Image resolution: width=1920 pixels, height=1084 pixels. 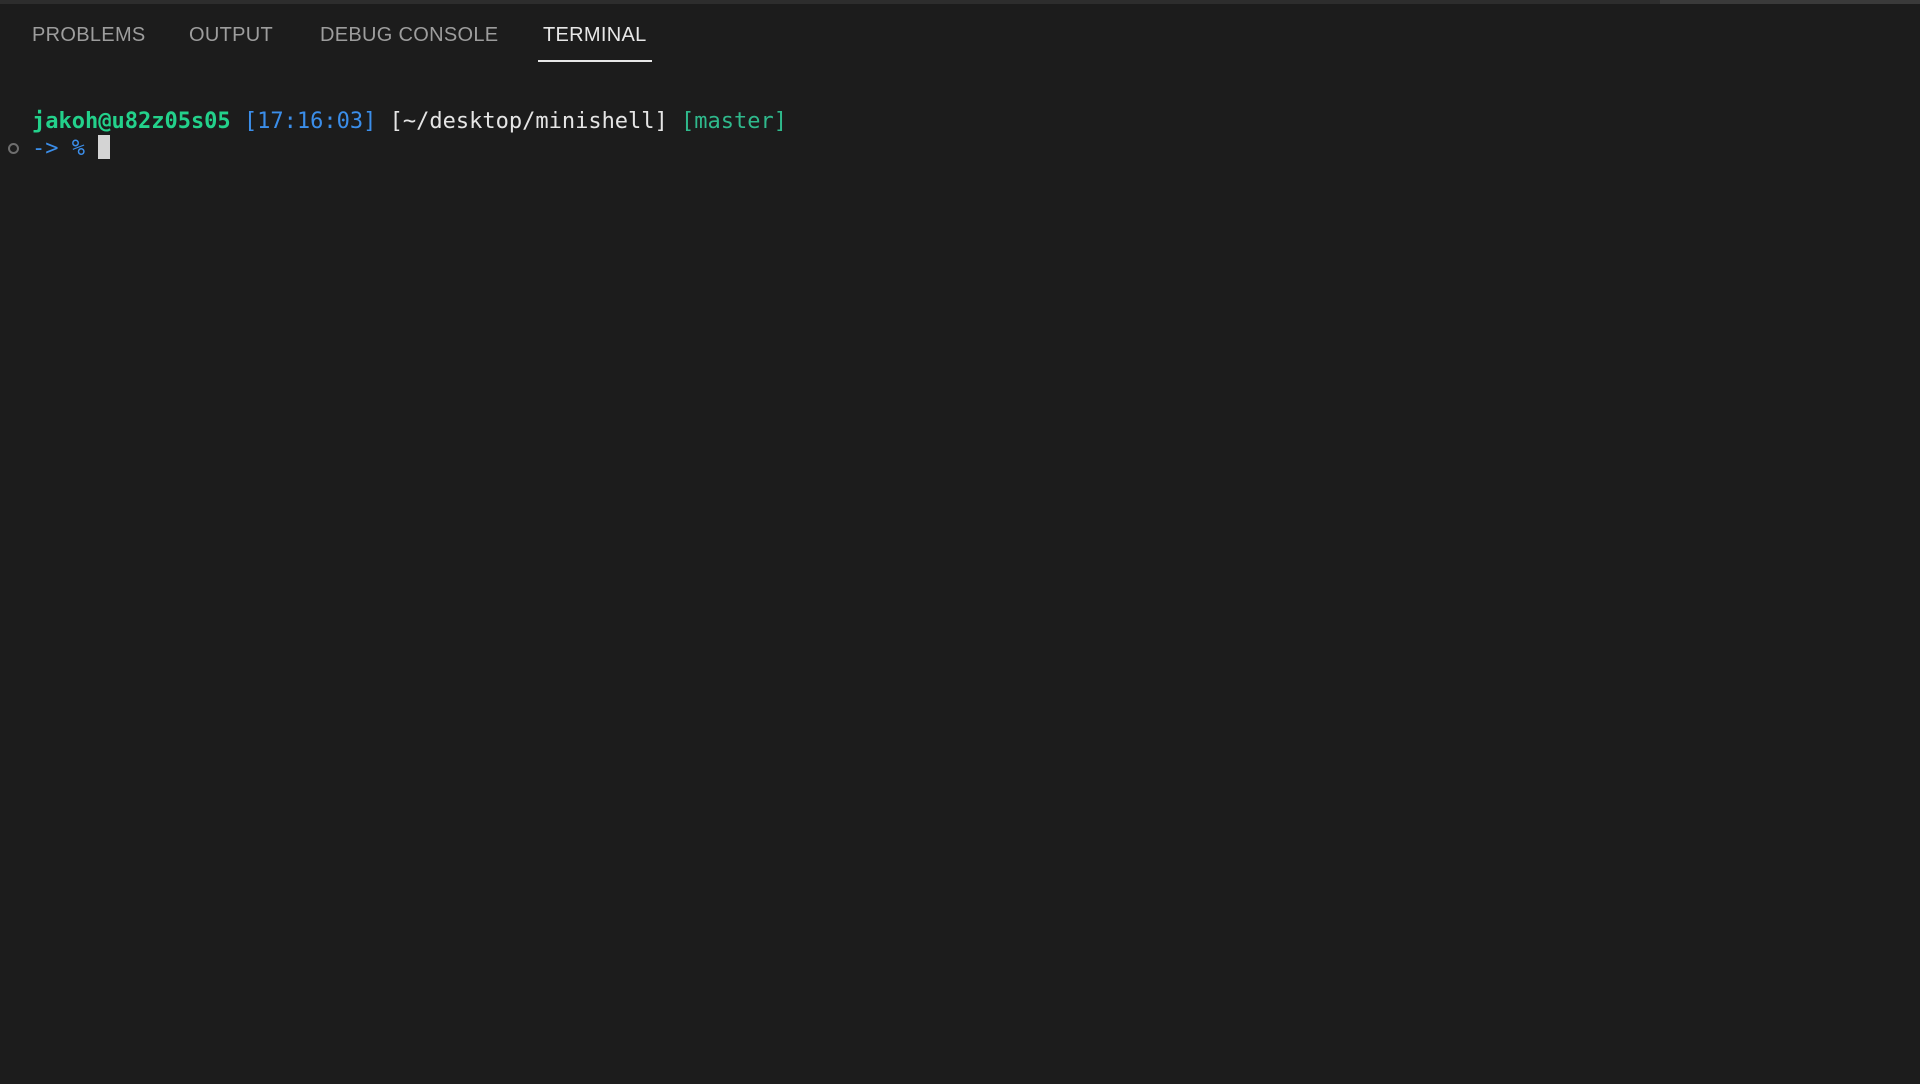 I want to click on prompt-symbol: %, so click(x=78, y=148).